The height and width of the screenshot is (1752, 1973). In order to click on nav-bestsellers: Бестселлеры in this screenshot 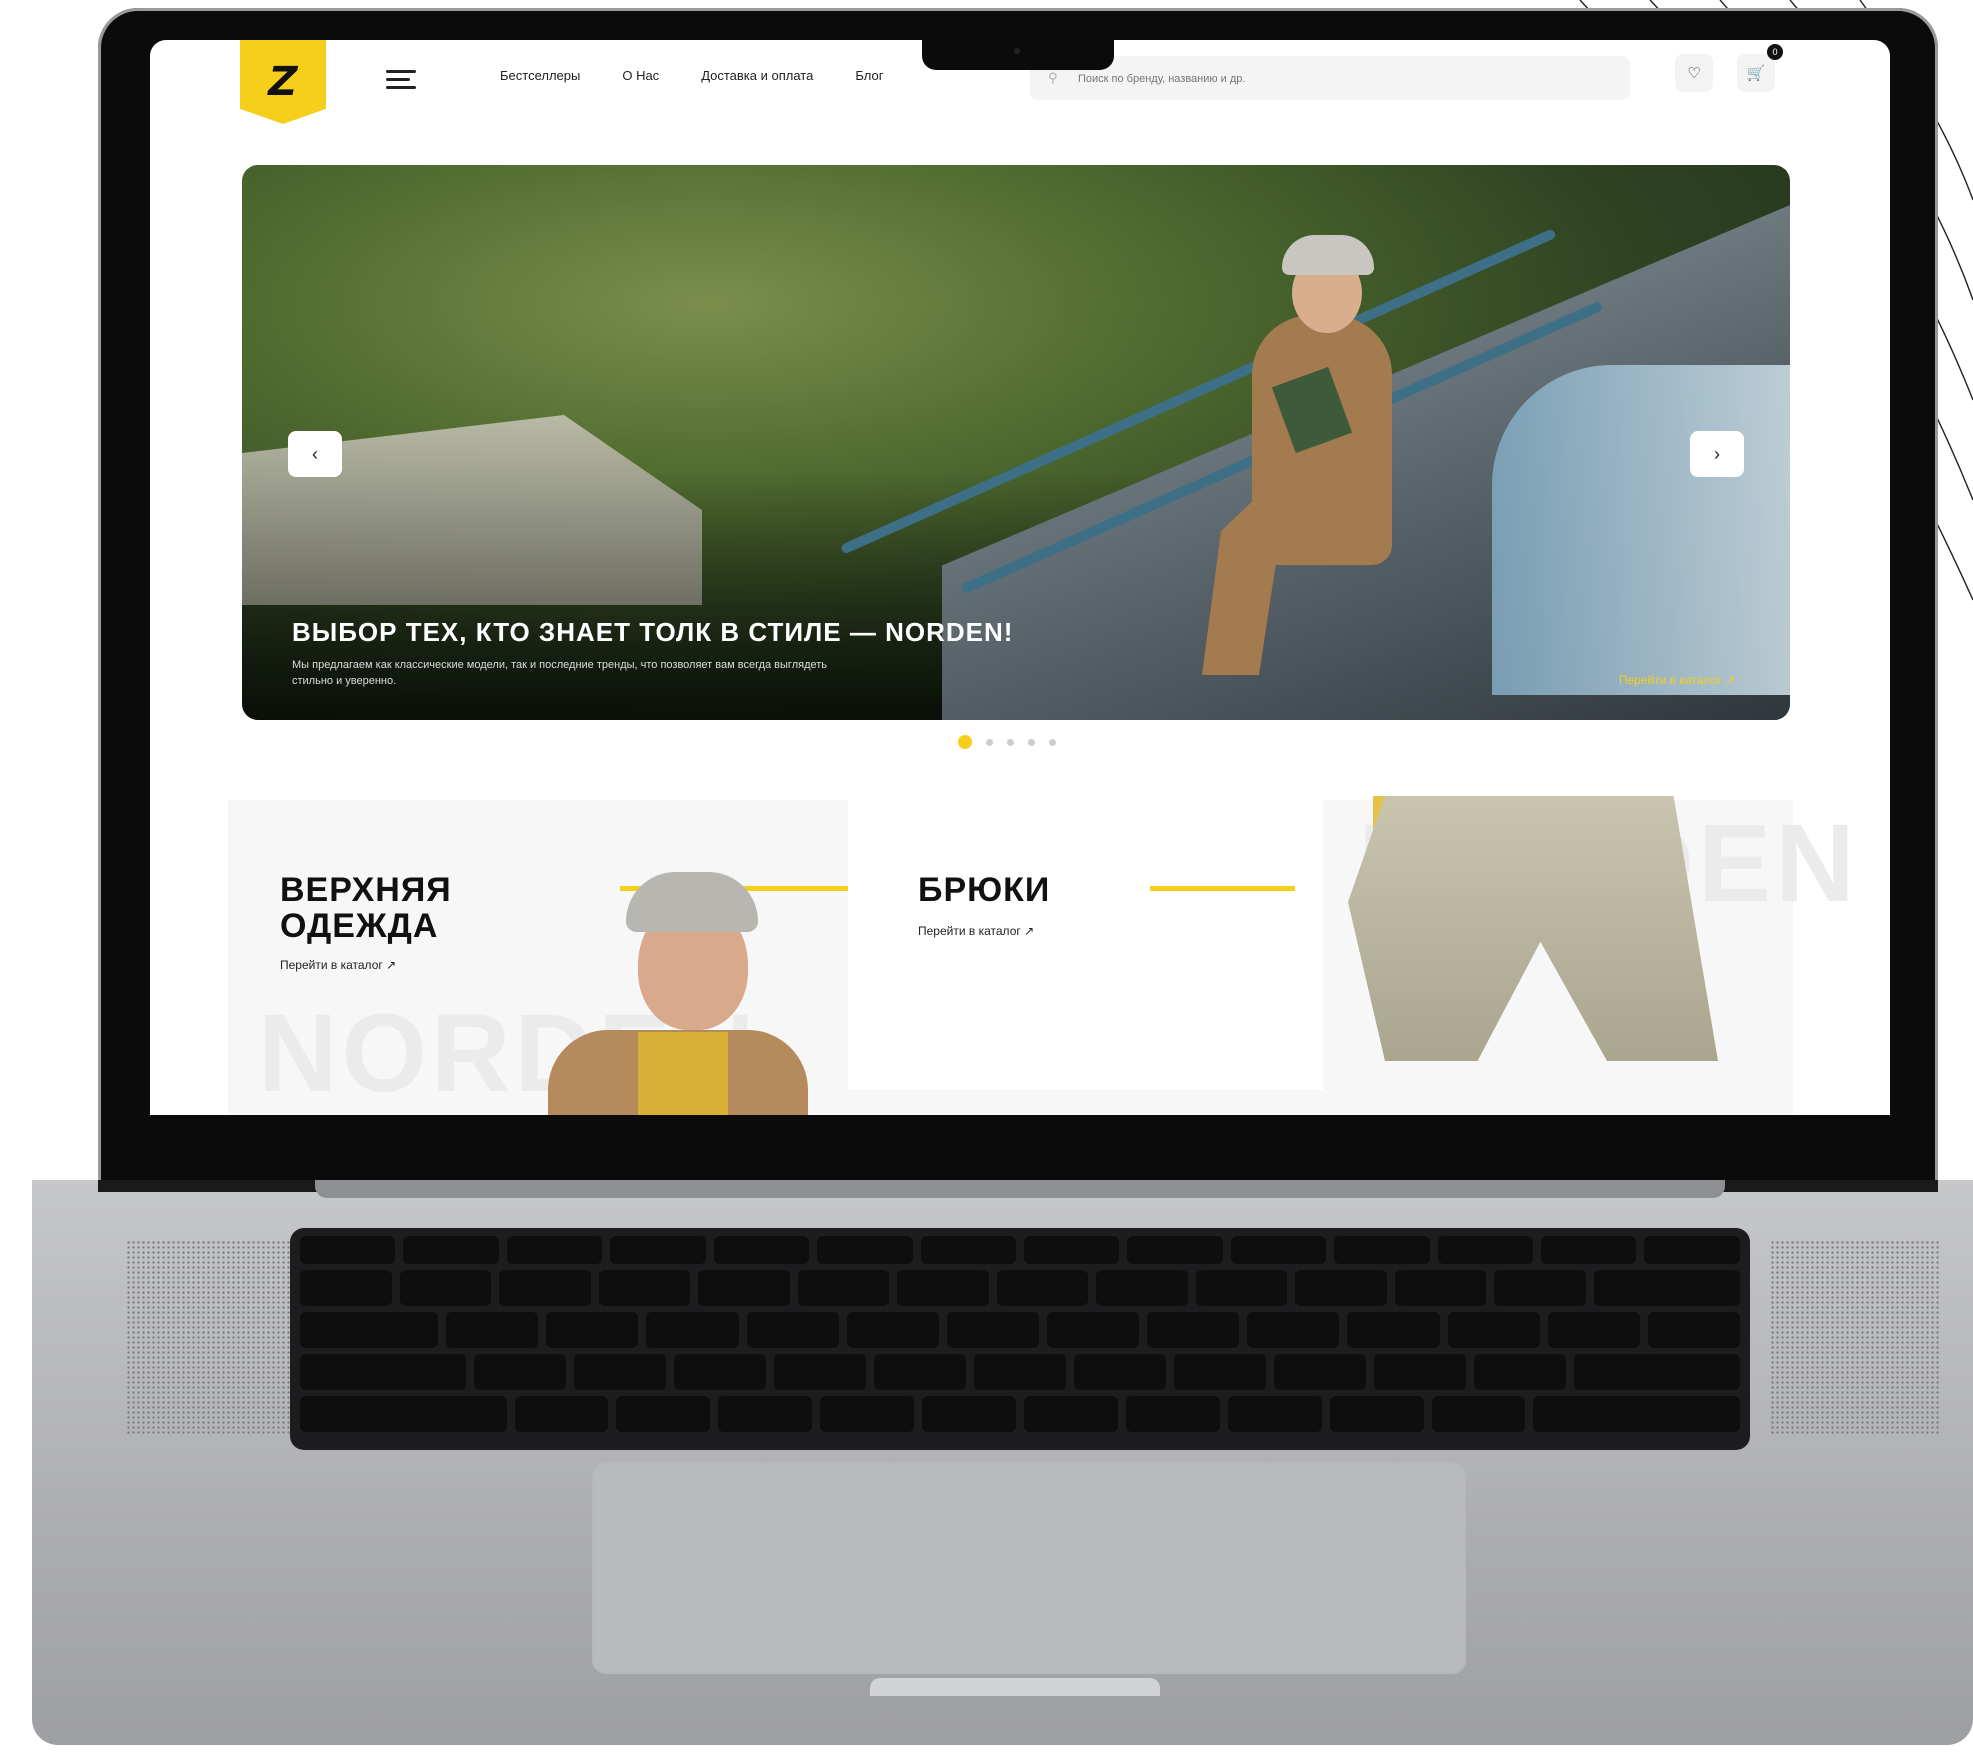, I will do `click(540, 75)`.